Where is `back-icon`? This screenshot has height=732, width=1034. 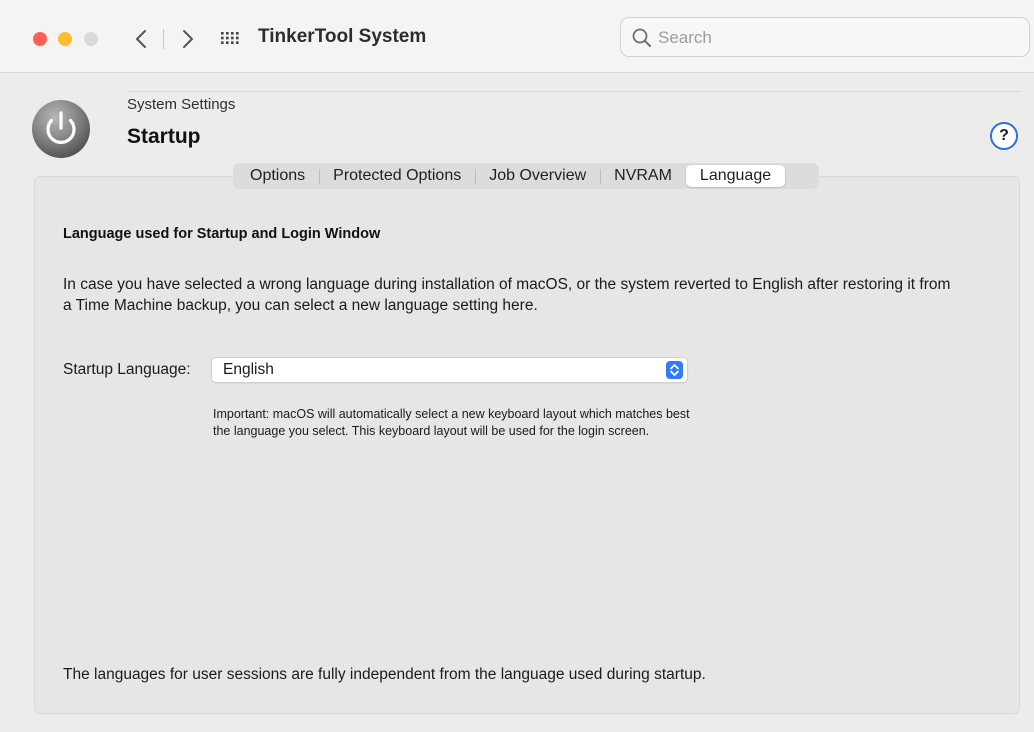 back-icon is located at coordinates (141, 39).